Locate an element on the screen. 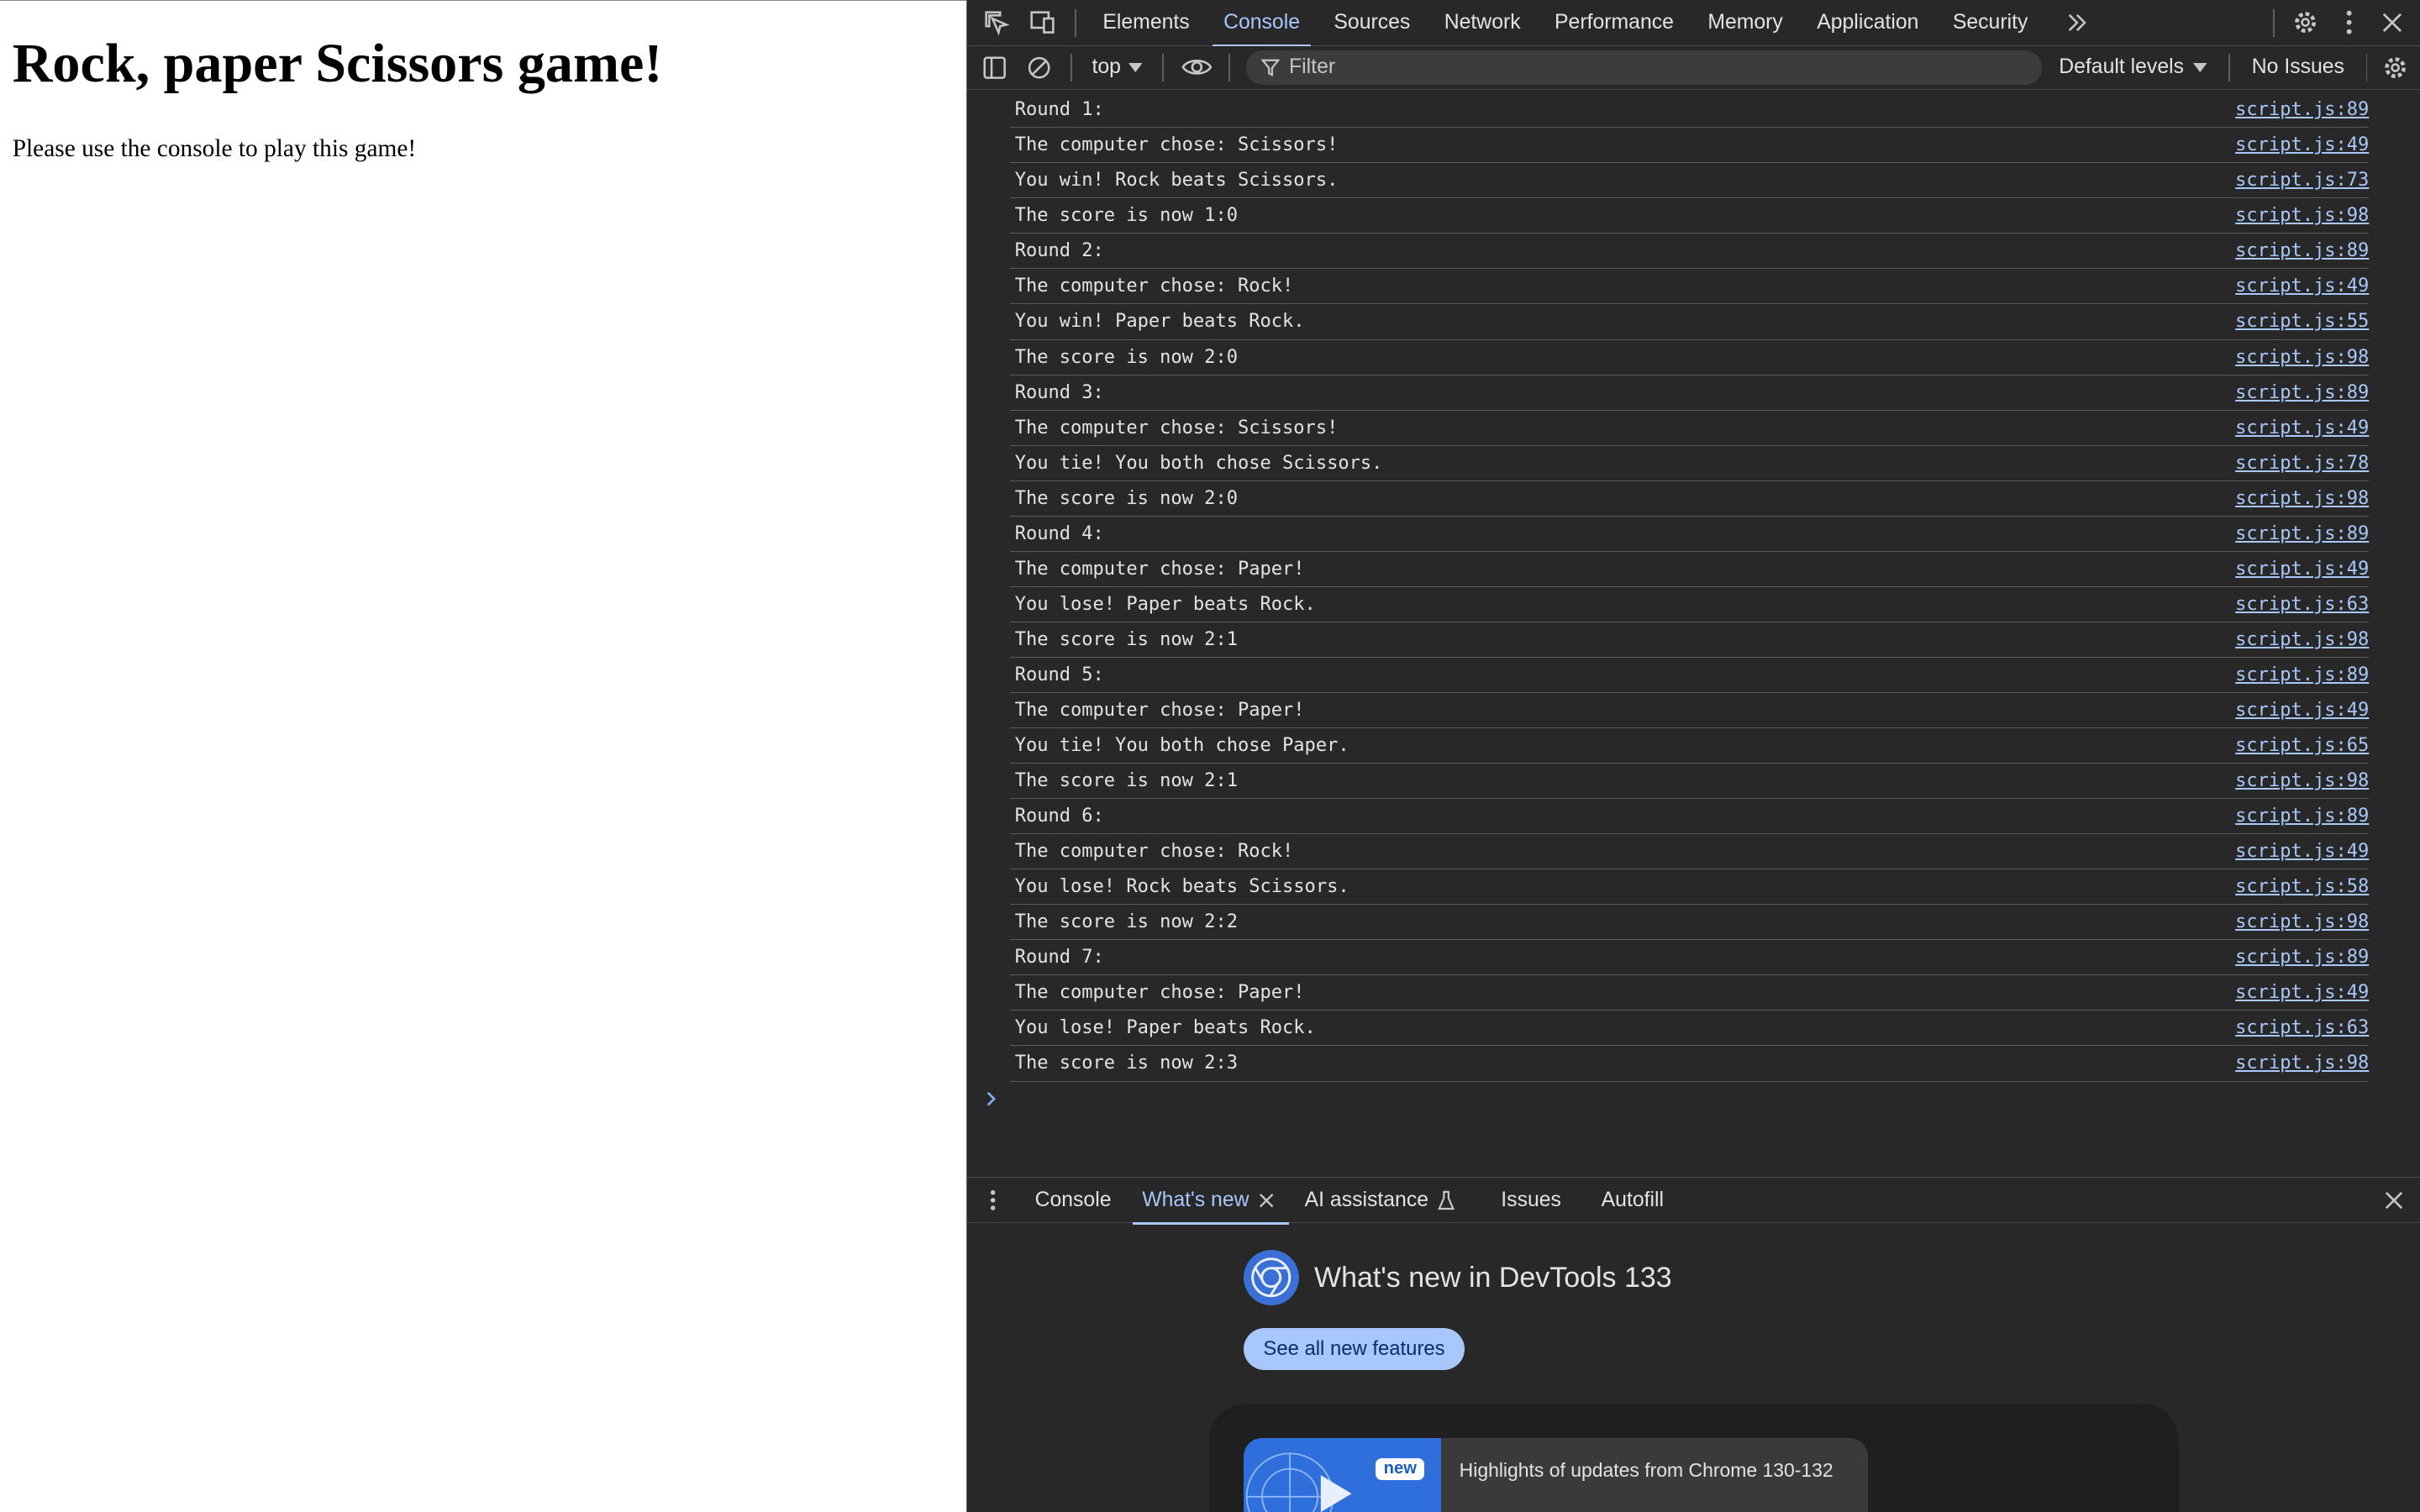 The image size is (2420, 1512). console-message-text: The computer chose: Scissors! is located at coordinates (1176, 427).